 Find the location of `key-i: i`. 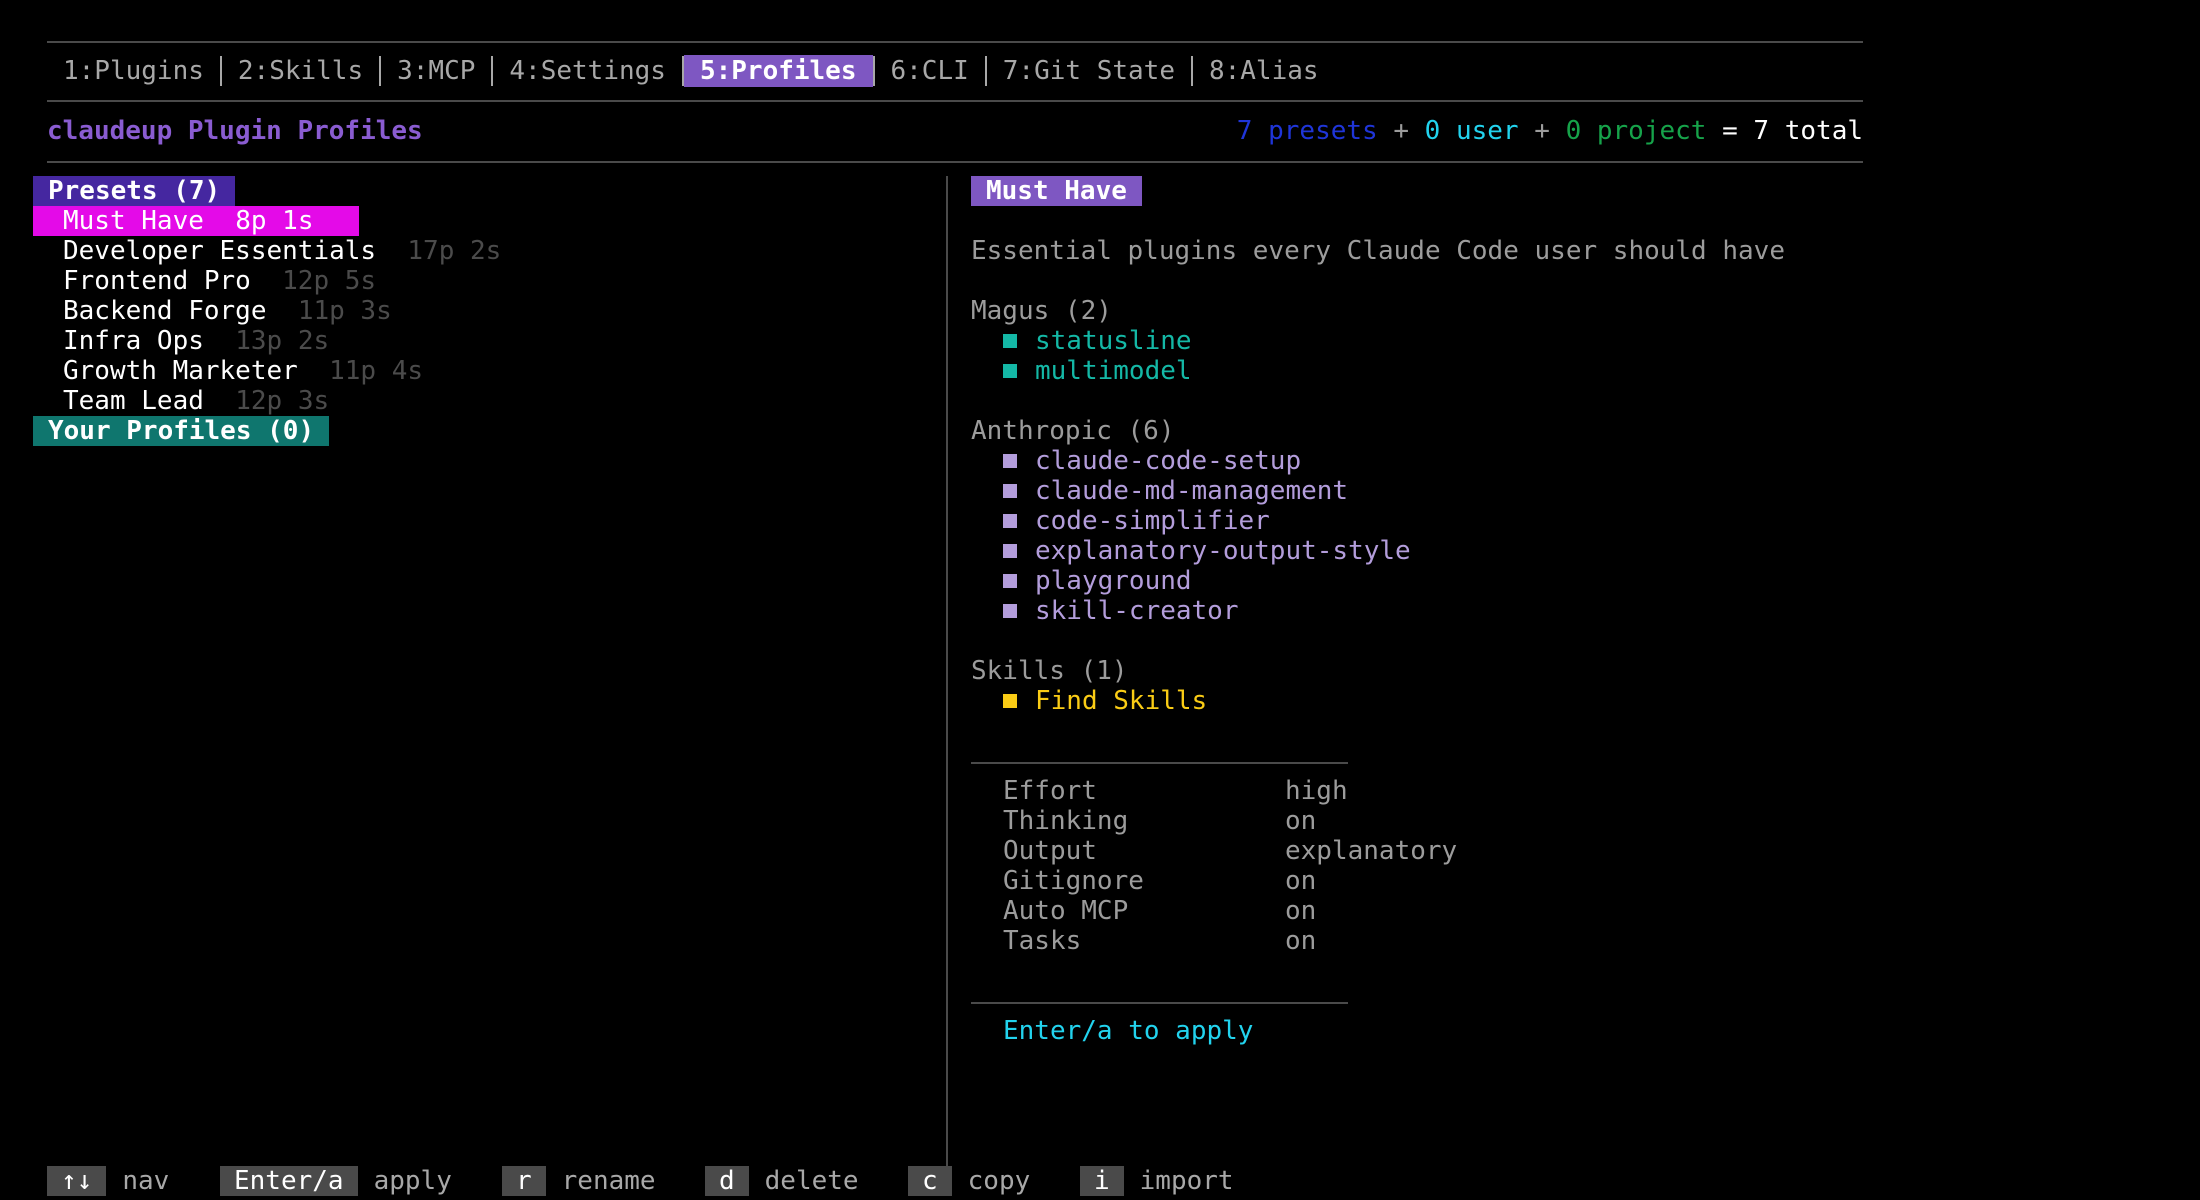

key-i: i is located at coordinates (1102, 1181).